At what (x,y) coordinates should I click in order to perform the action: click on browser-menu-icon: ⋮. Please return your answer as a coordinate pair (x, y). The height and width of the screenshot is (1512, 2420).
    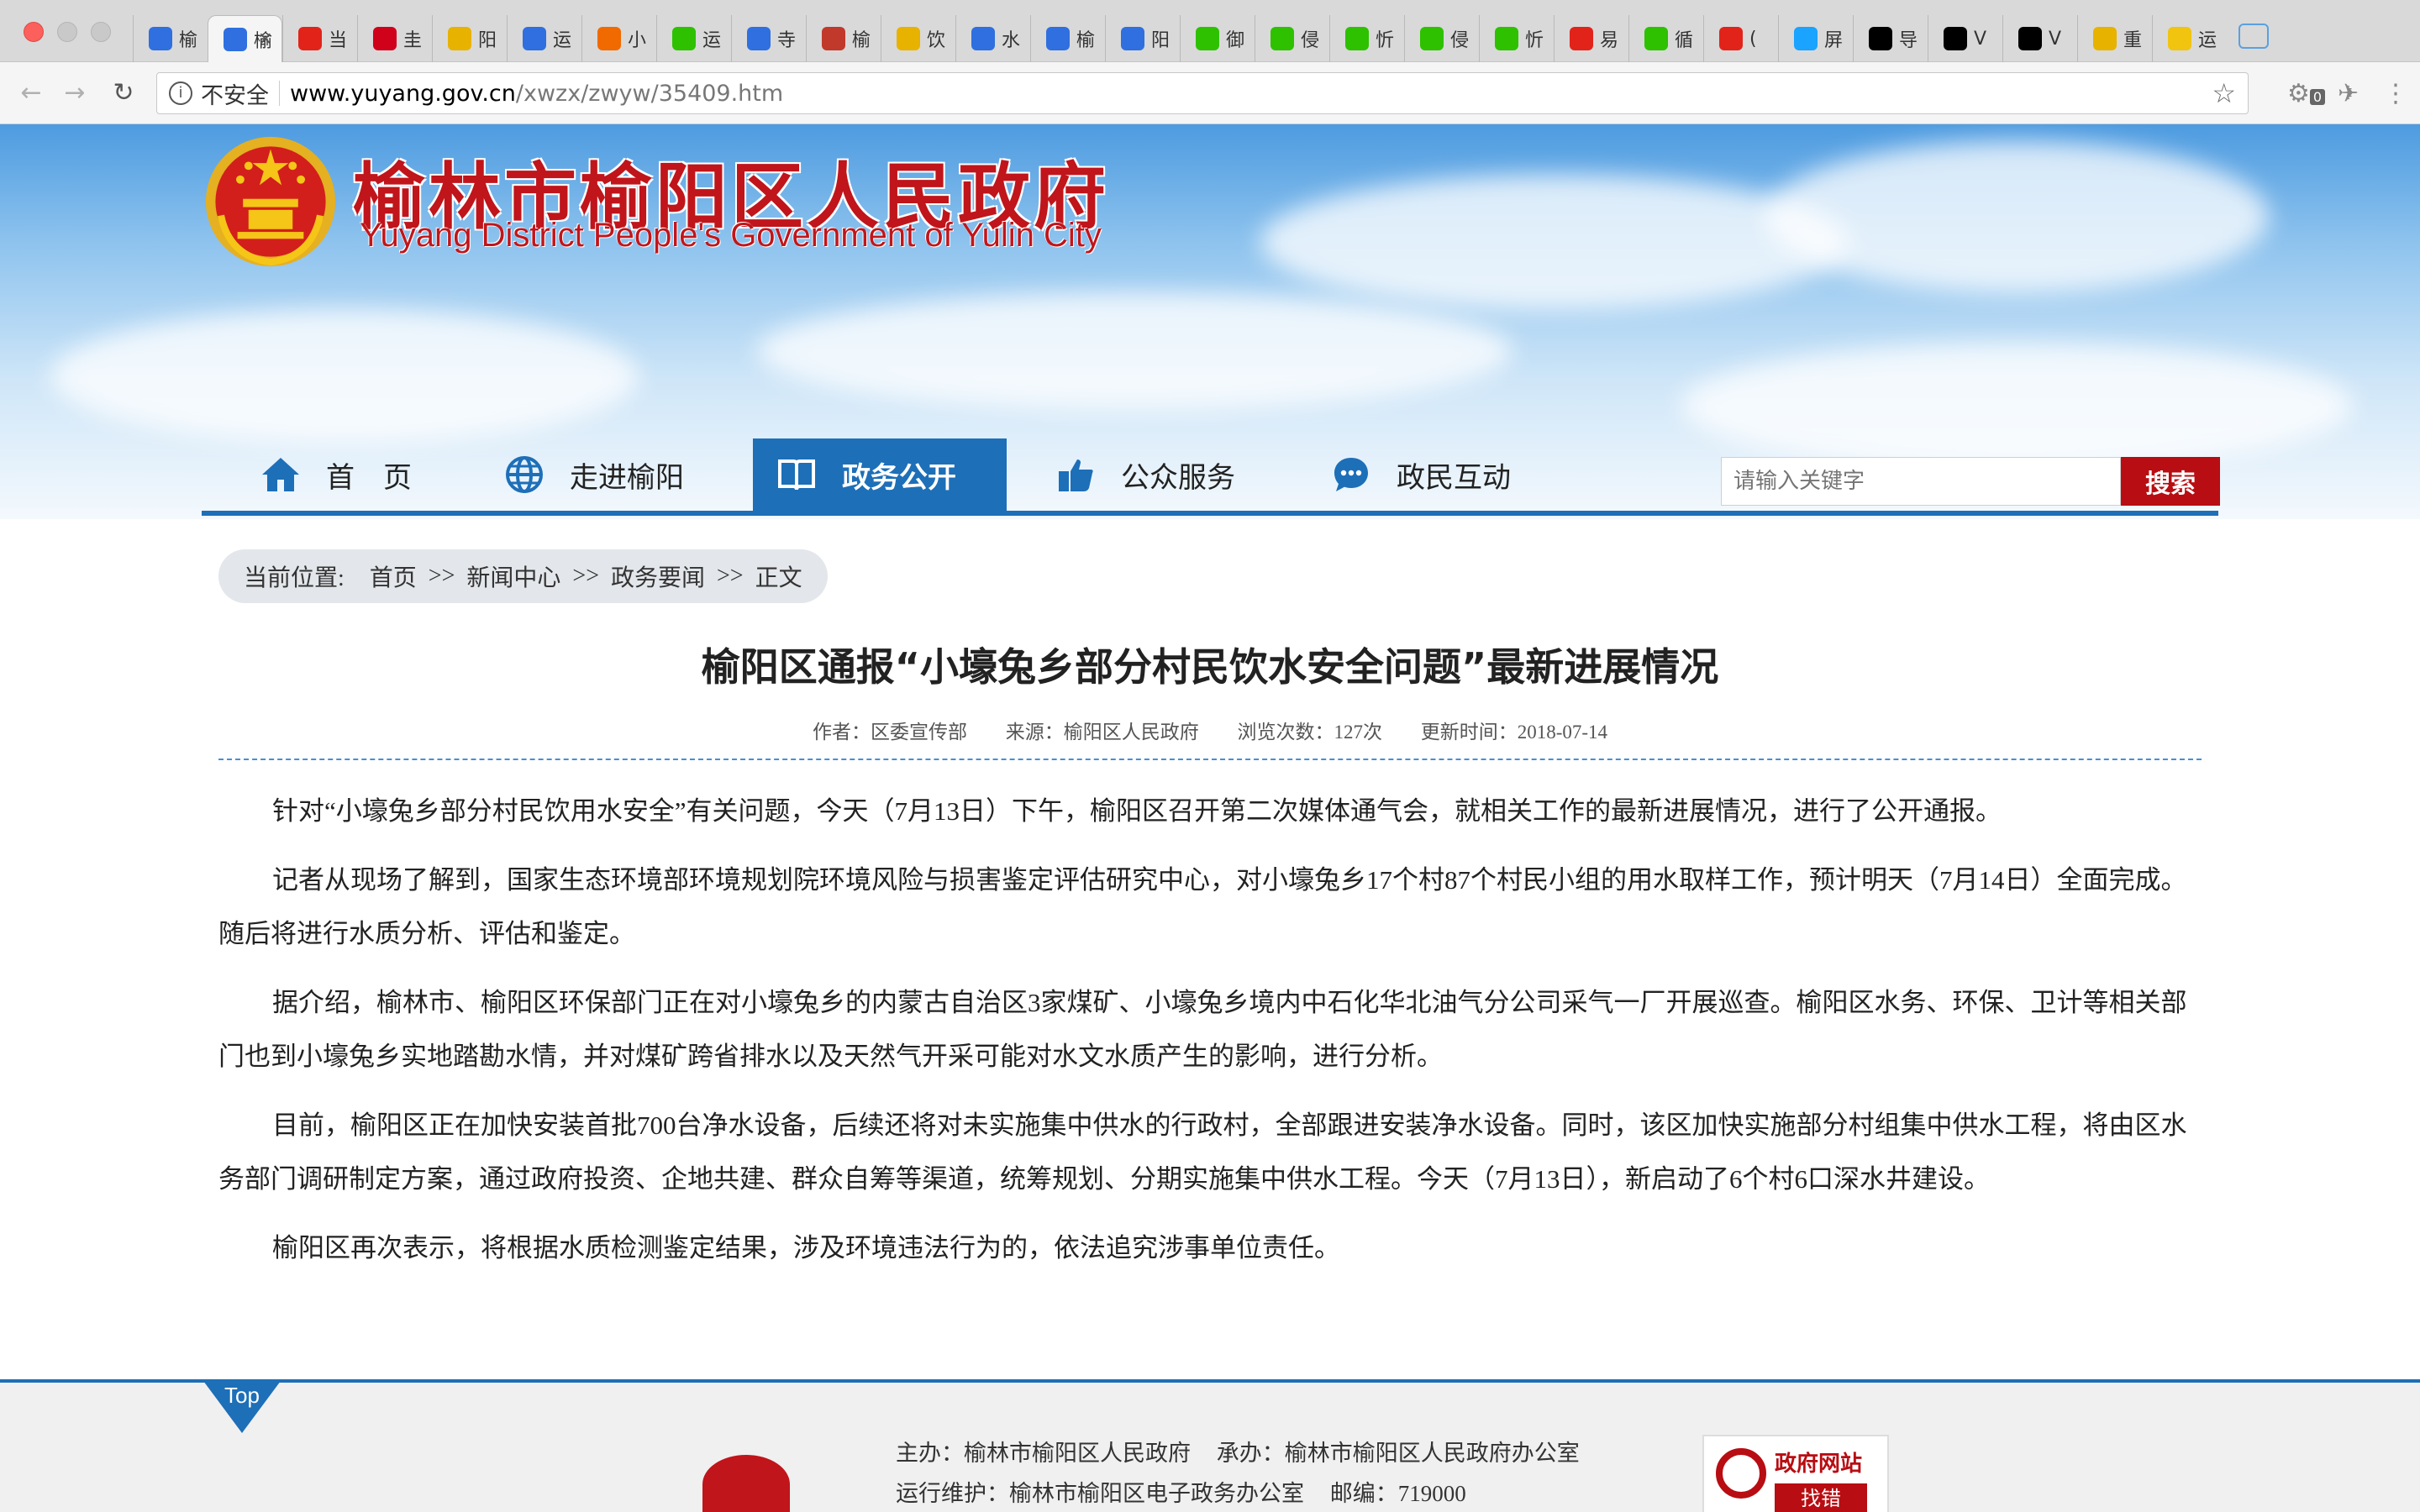
    Looking at the image, I should click on (2395, 93).